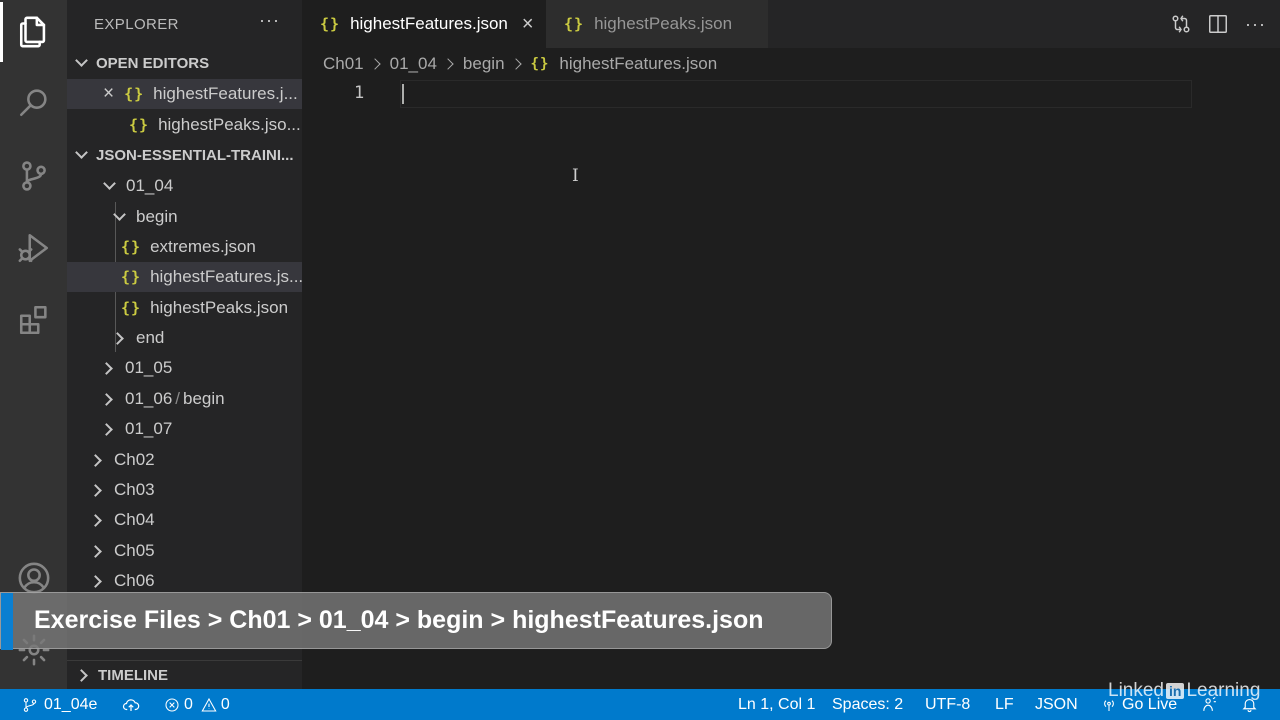 The image size is (1280, 720). What do you see at coordinates (575, 176) in the screenshot?
I see `mouse-ibeam-cursor: I` at bounding box center [575, 176].